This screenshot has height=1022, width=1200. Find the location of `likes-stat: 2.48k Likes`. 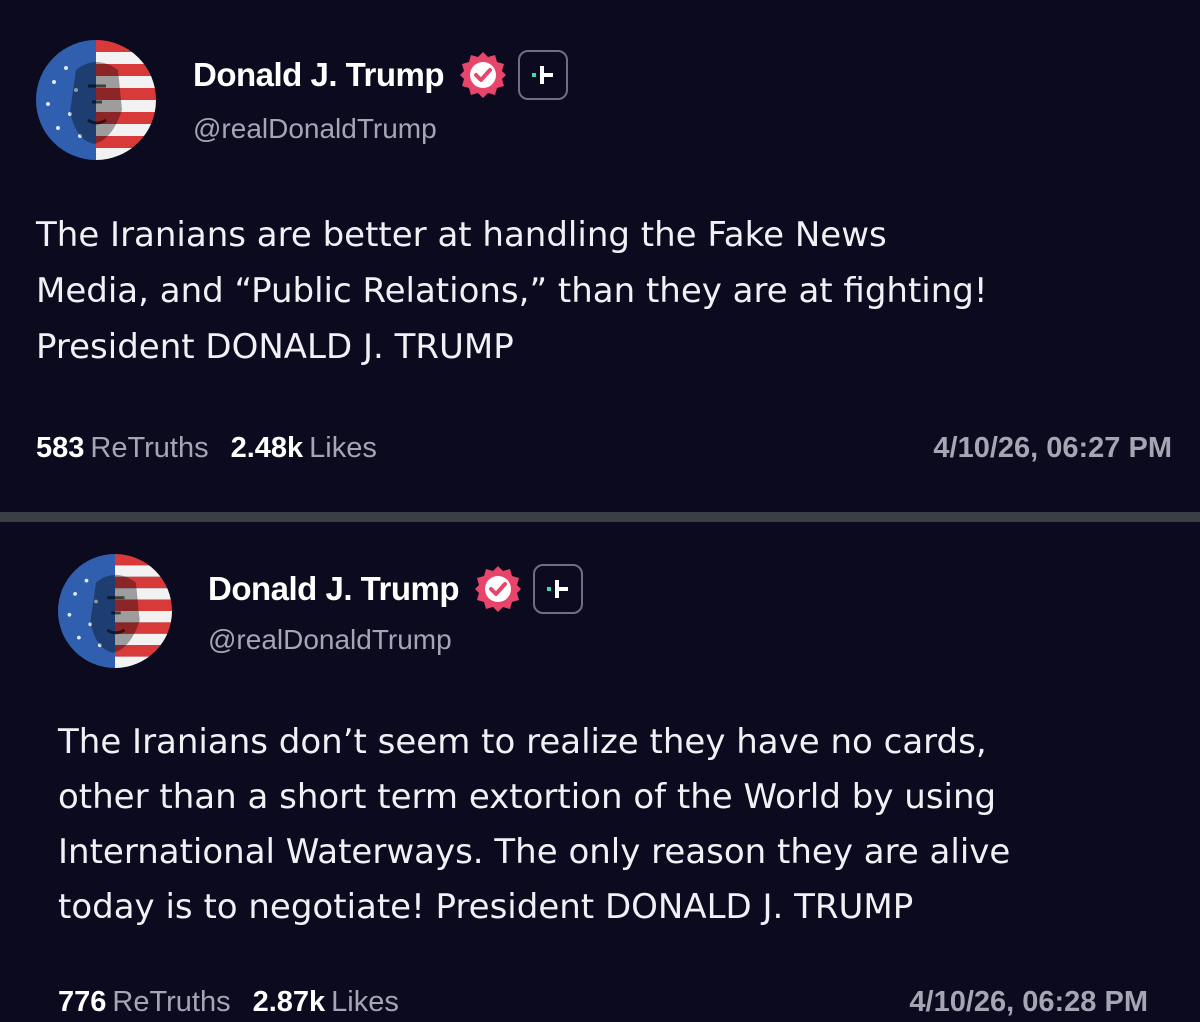

likes-stat: 2.48k Likes is located at coordinates (304, 448).